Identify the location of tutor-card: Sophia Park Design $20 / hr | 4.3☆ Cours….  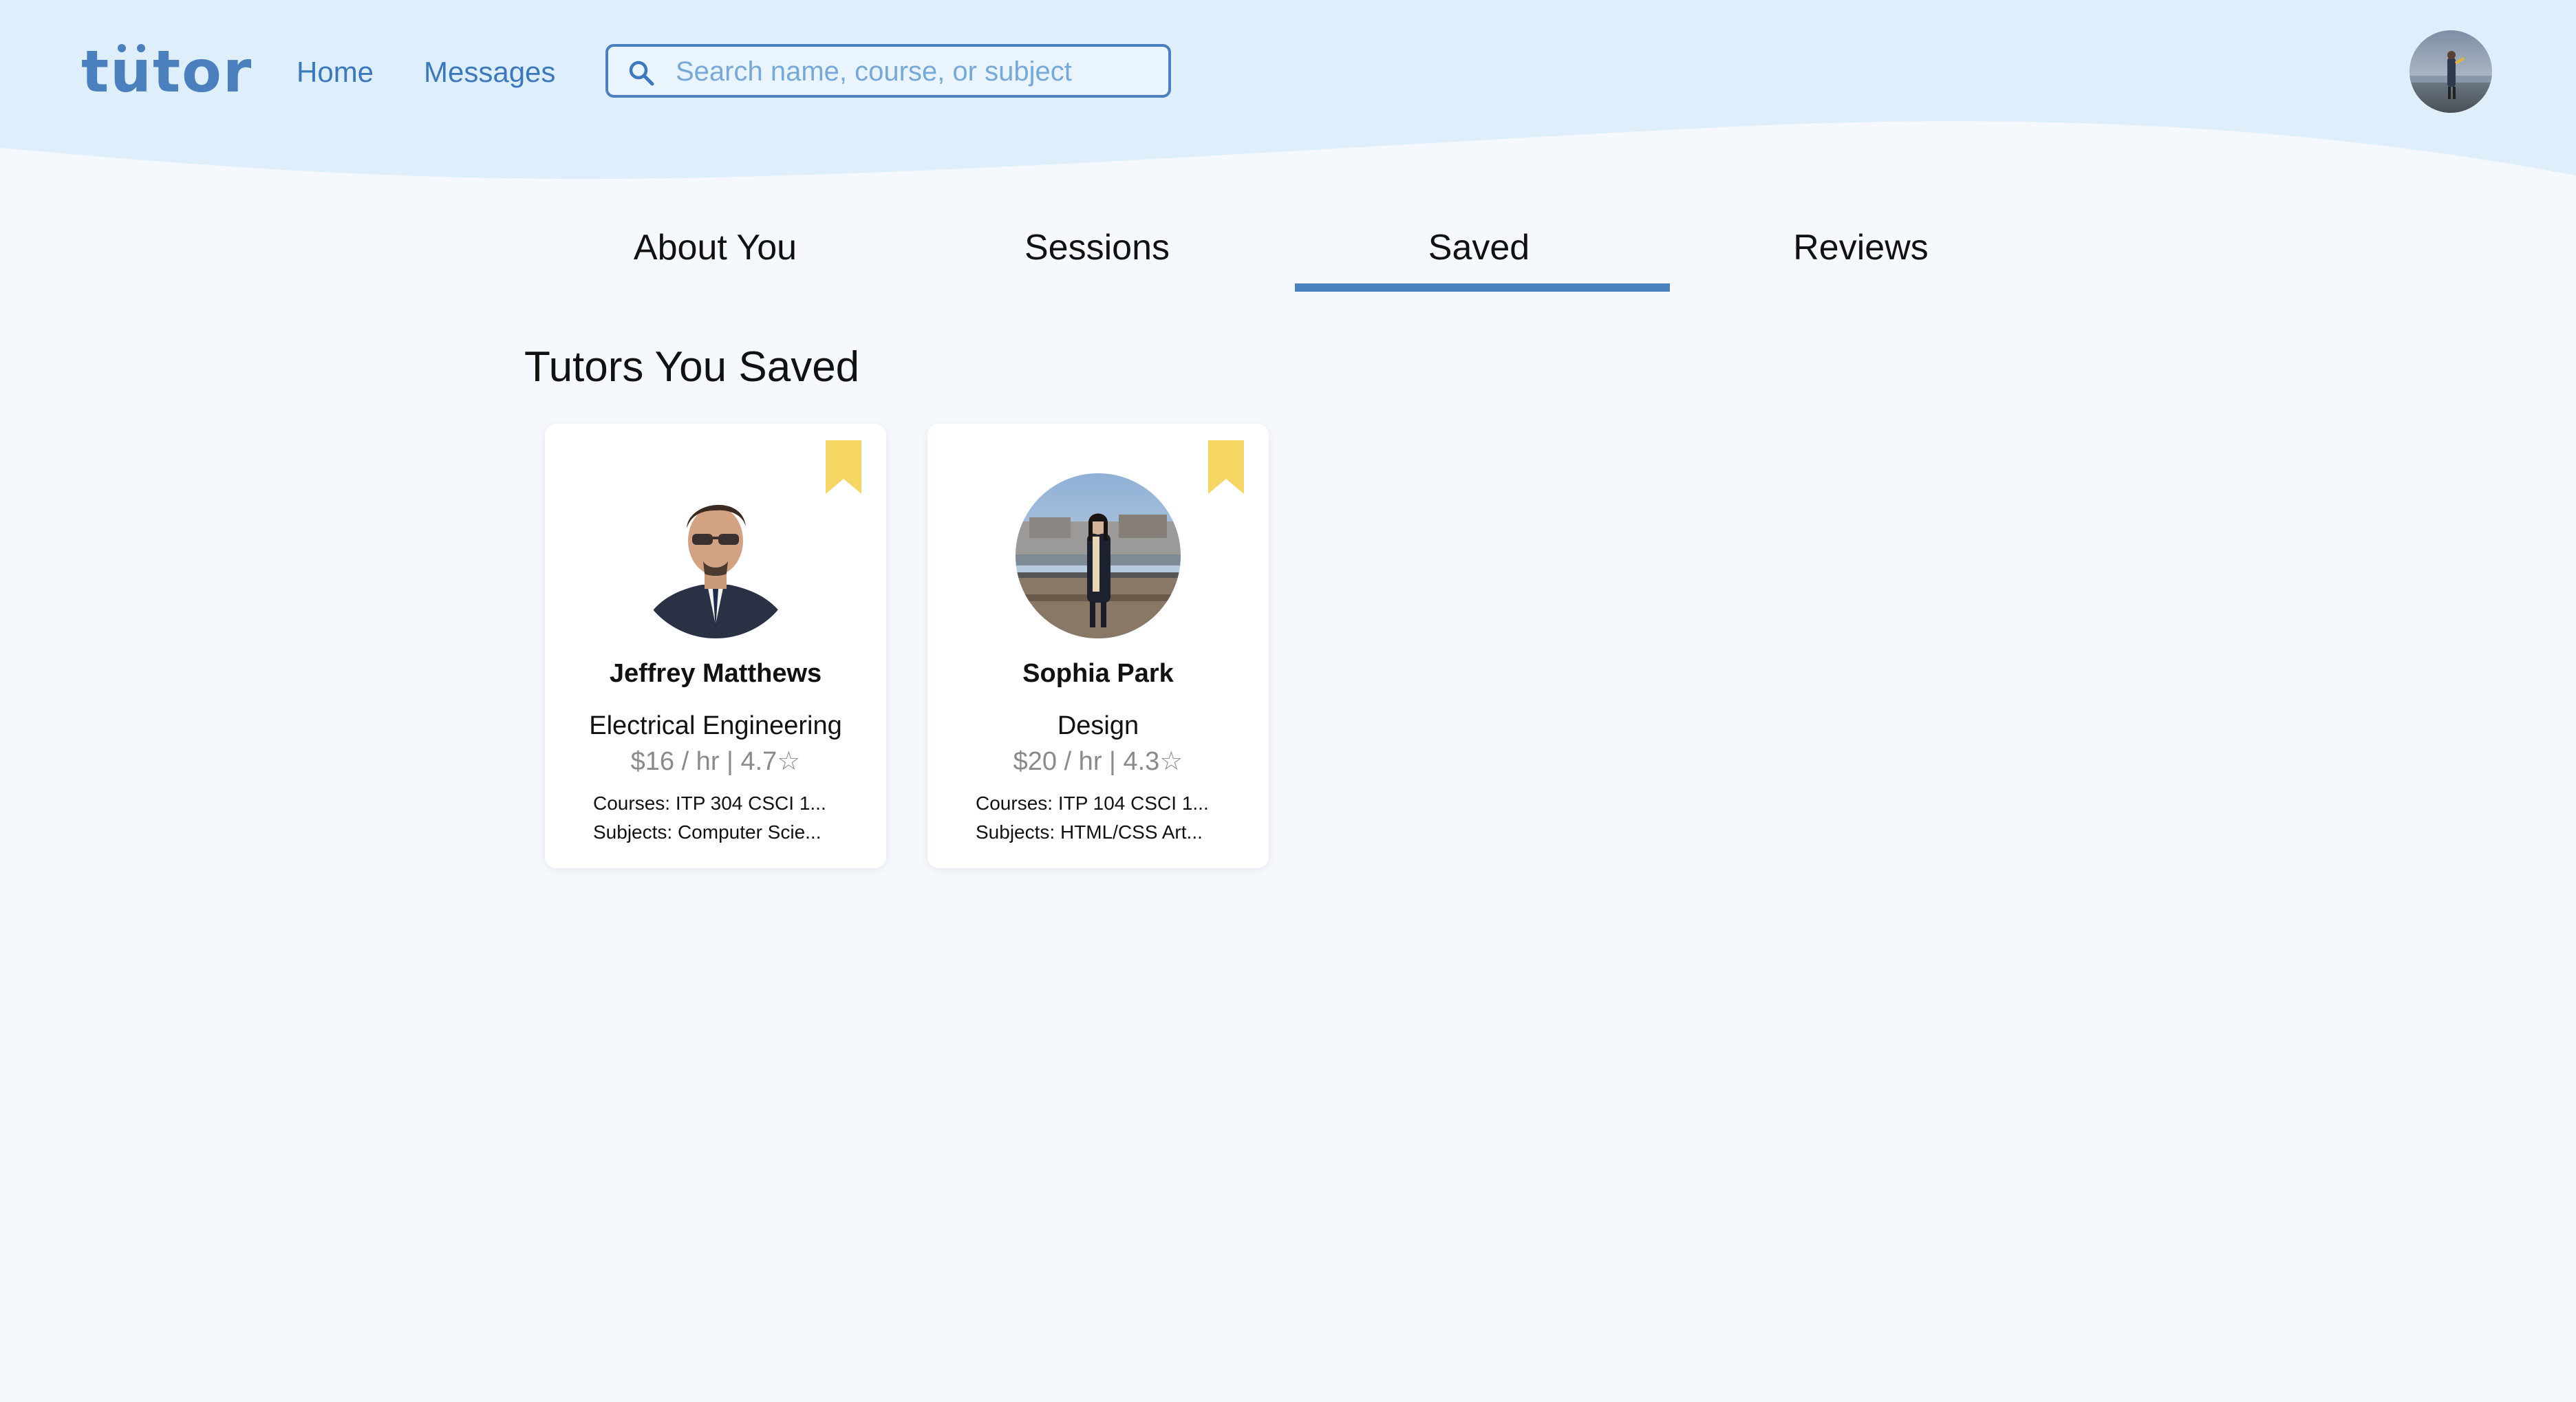
(1098, 646).